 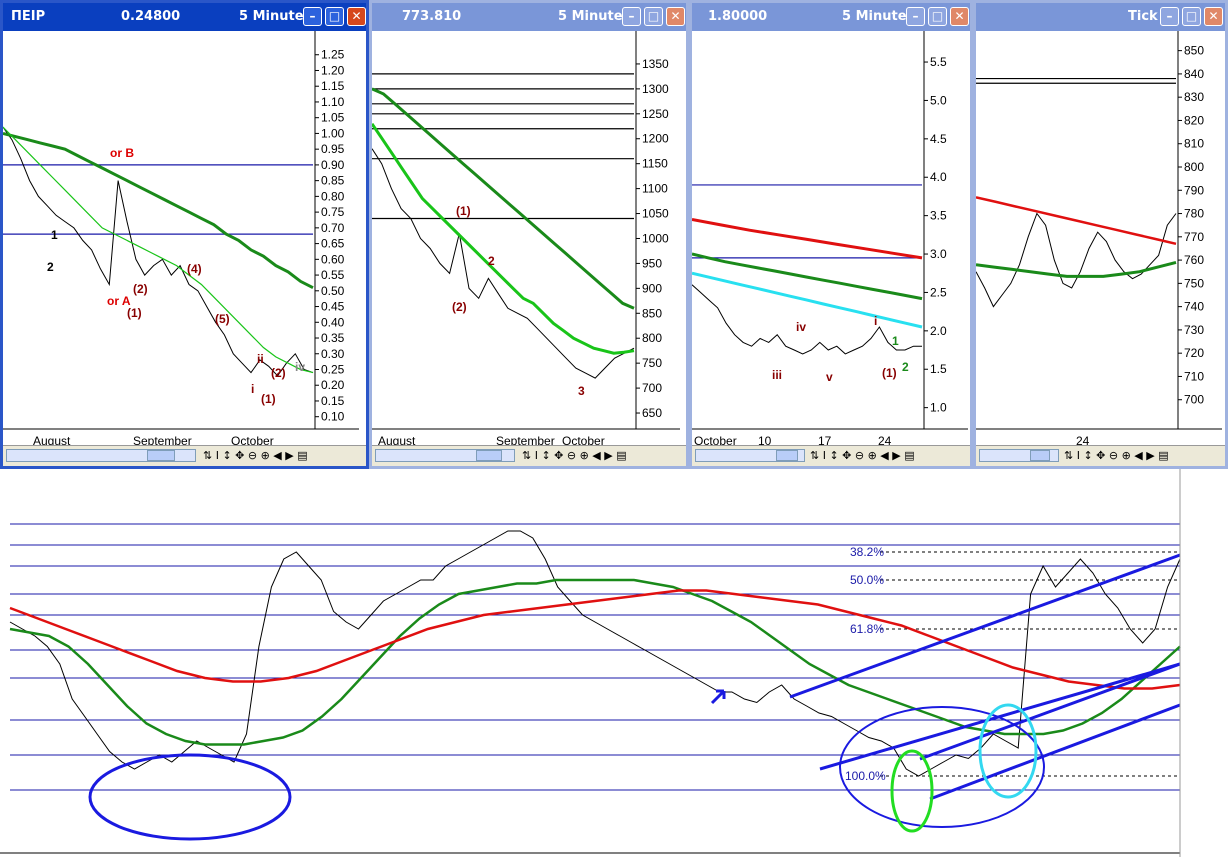 What do you see at coordinates (655, 64) in the screenshot?
I see `y-tick-label: 1350` at bounding box center [655, 64].